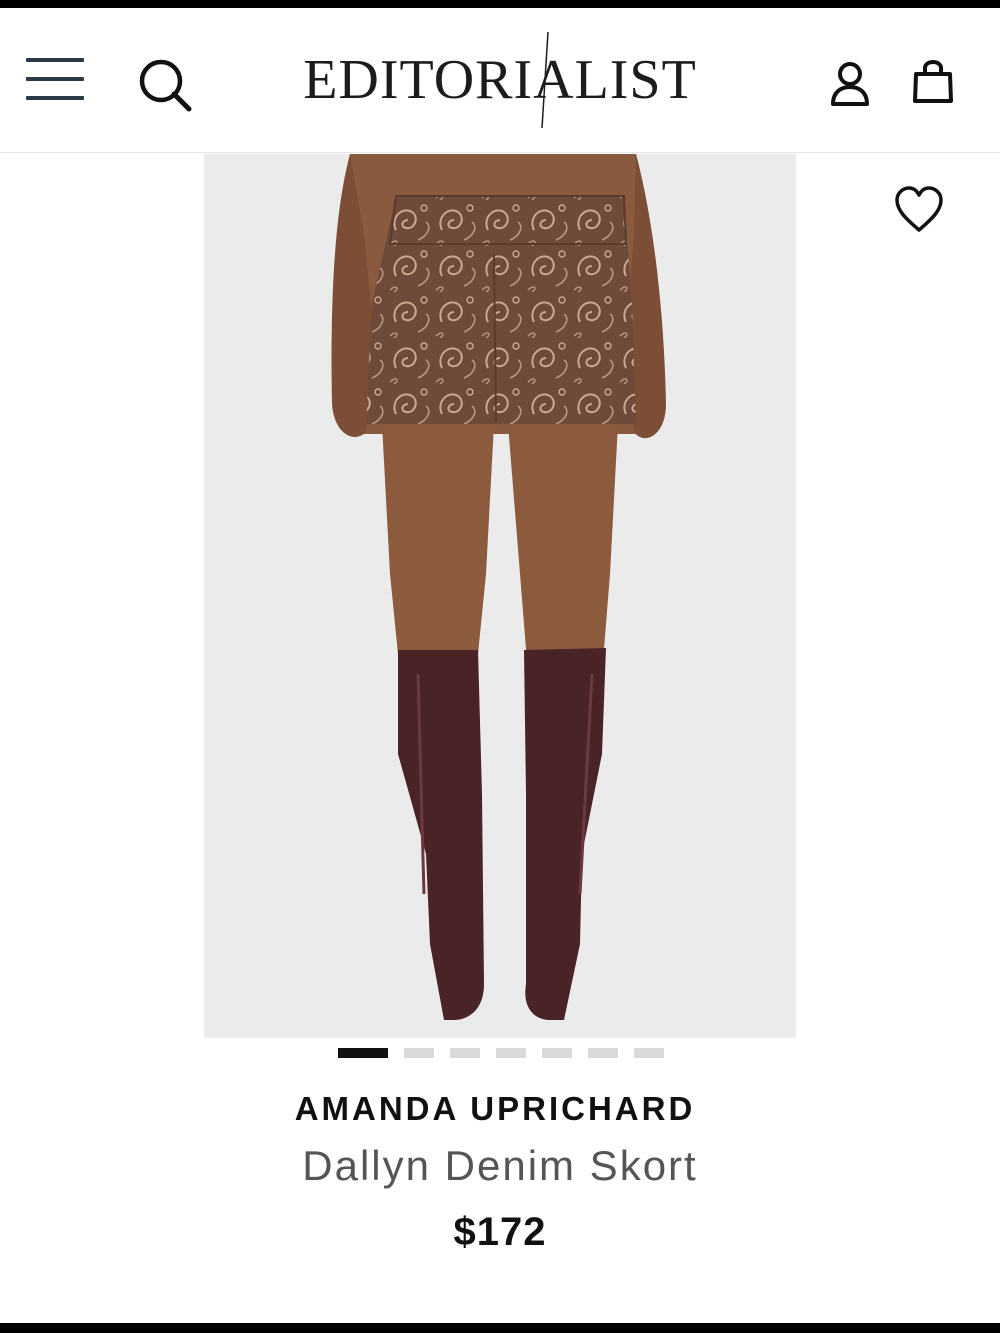  I want to click on shopping-bag-icon, so click(933, 81).